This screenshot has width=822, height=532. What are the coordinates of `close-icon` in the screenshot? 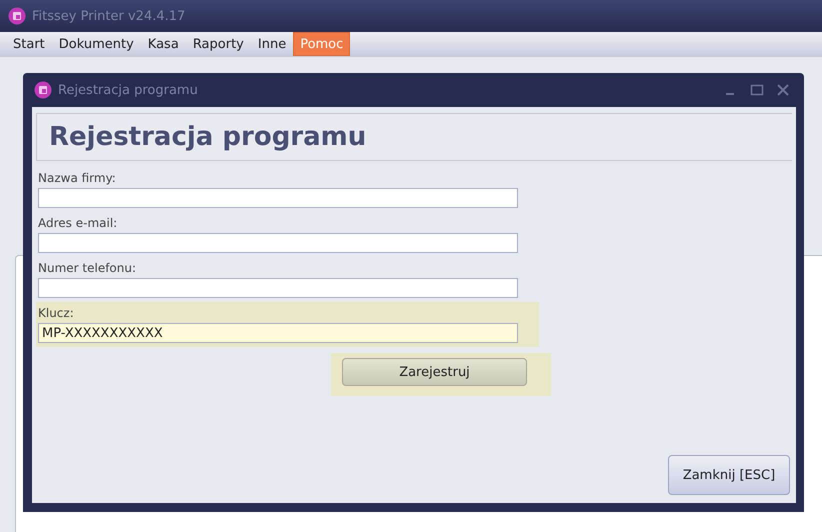 It's located at (783, 90).